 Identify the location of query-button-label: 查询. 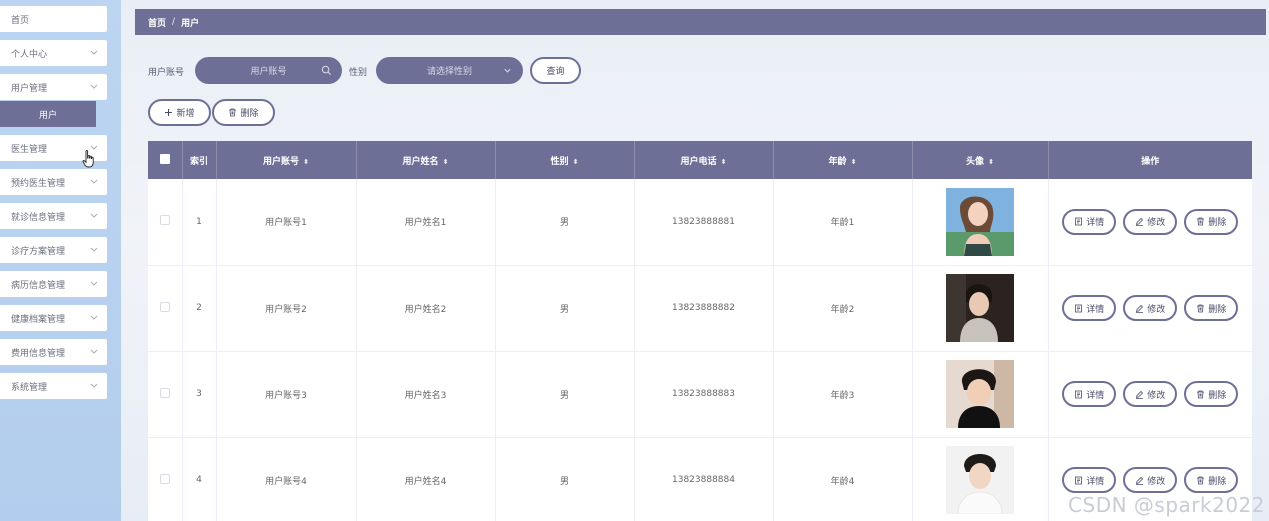
(555, 72).